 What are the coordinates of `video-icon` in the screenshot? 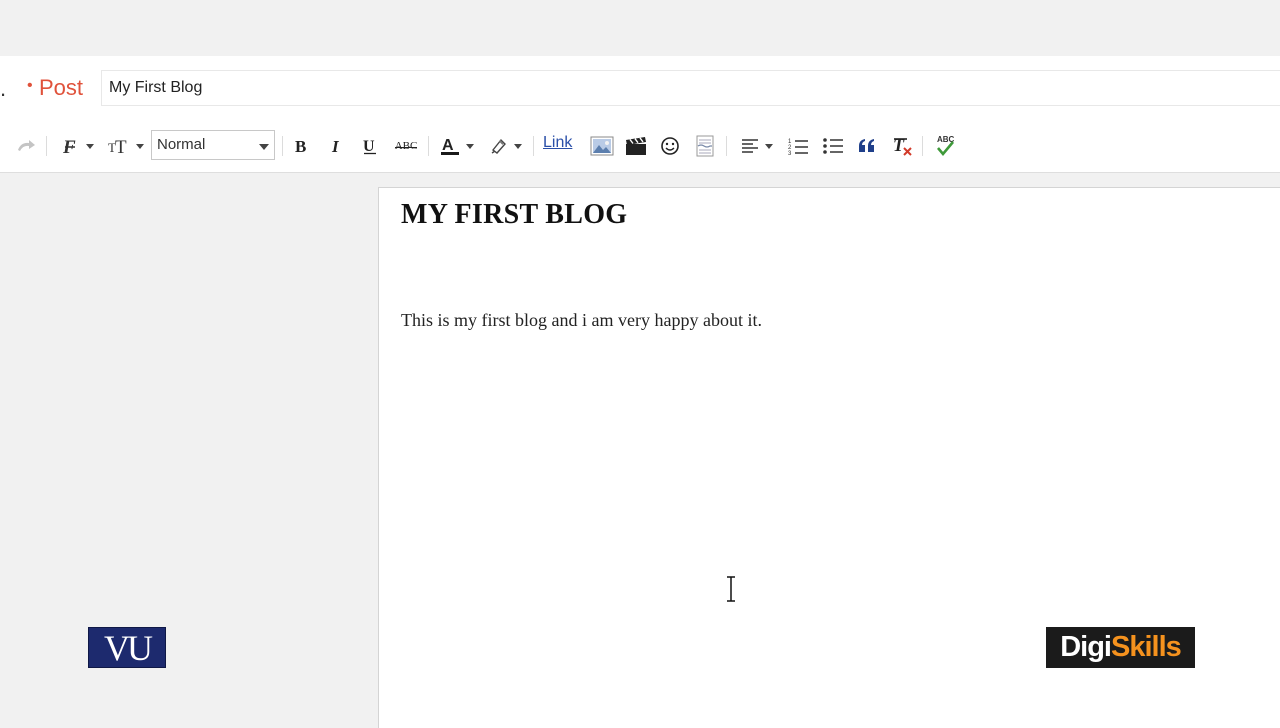 It's located at (636, 146).